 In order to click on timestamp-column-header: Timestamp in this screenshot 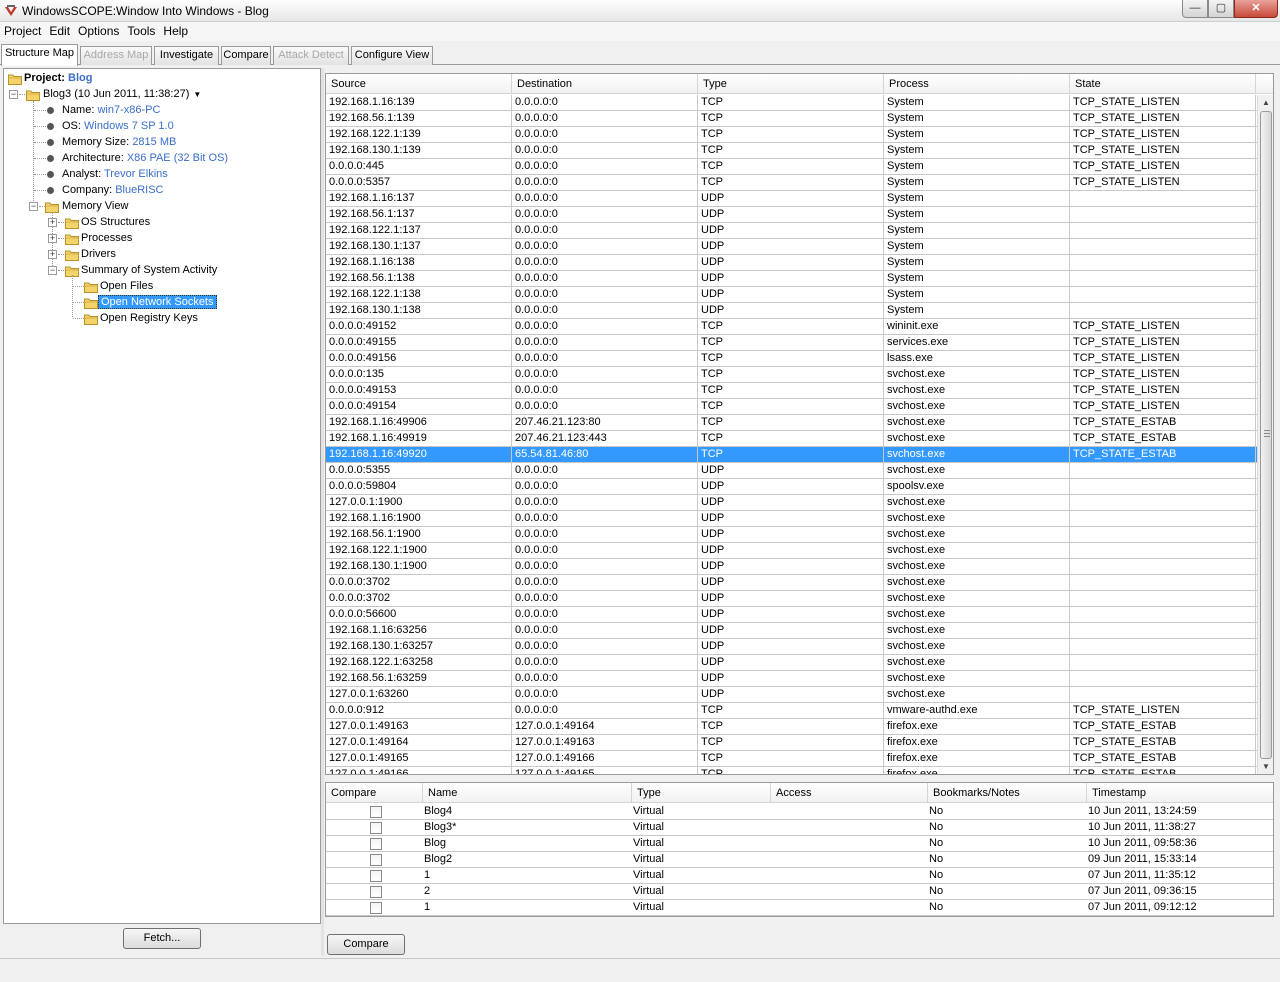, I will do `click(1180, 793)`.